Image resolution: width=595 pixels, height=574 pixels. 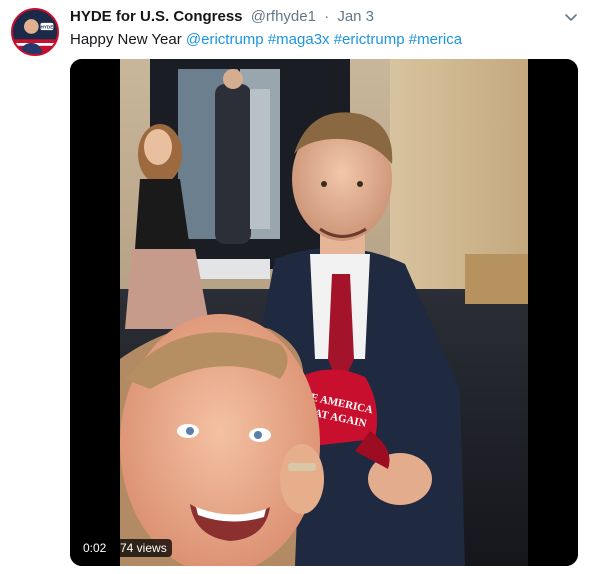 What do you see at coordinates (571, 17) in the screenshot?
I see `chevron-down-icon` at bounding box center [571, 17].